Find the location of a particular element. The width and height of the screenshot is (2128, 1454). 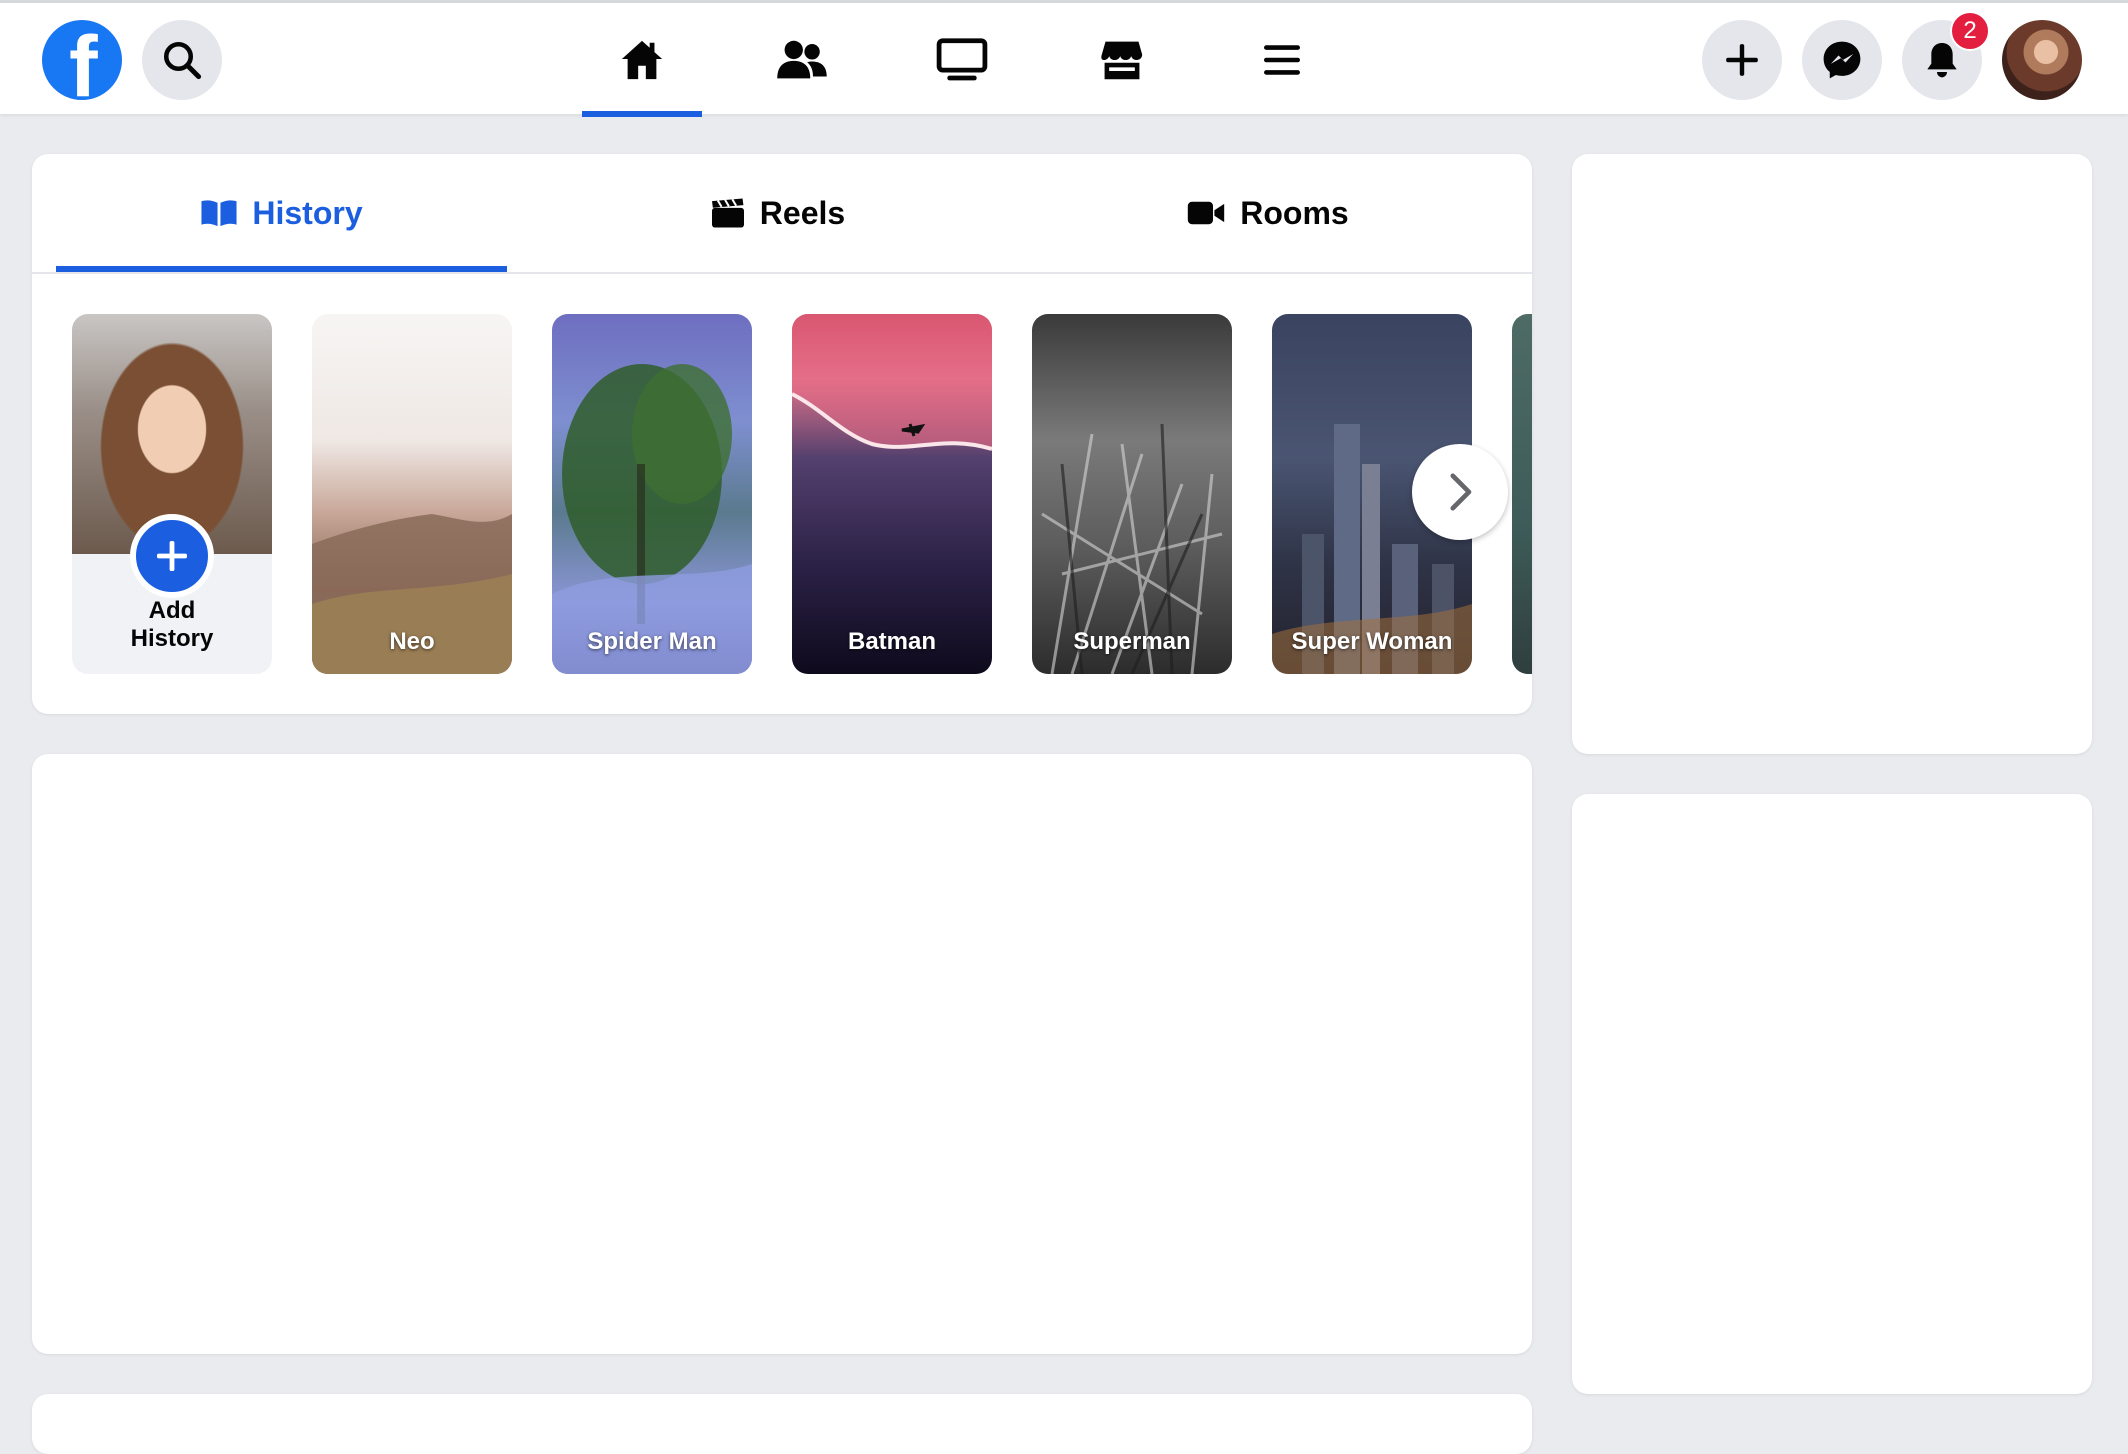

add-story-label-line1: Add is located at coordinates (172, 610).